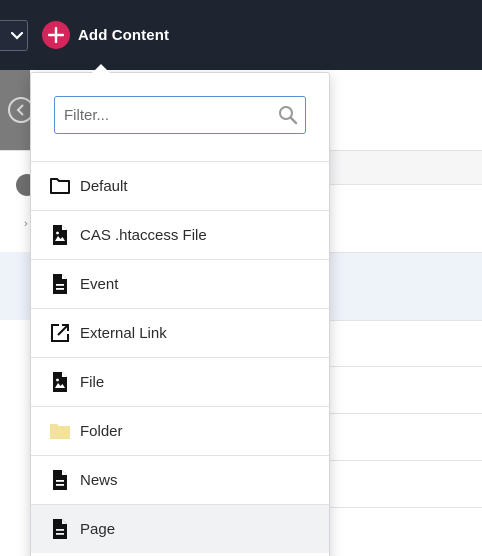 The image size is (482, 556). I want to click on menu-item-external-link: External Link, so click(180, 332).